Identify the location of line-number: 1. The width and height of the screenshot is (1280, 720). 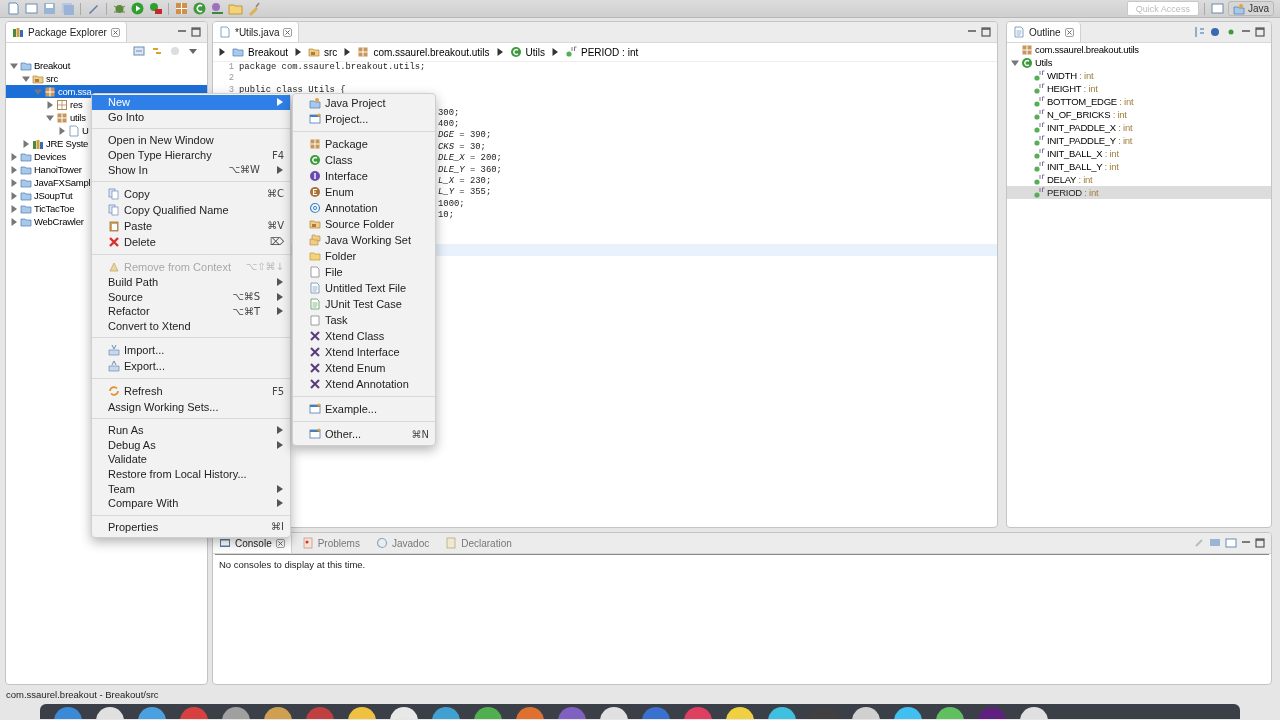
(231, 68).